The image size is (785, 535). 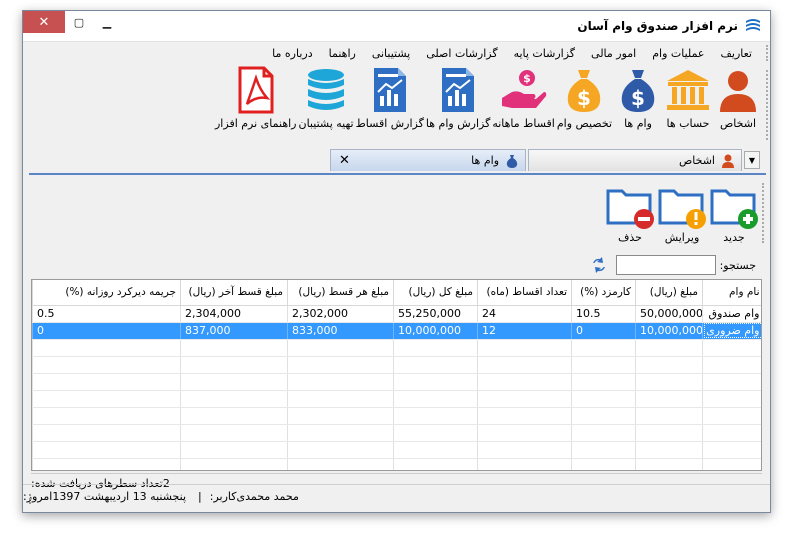 I want to click on column-header: مبلغ کل (ریال), so click(x=435, y=293).